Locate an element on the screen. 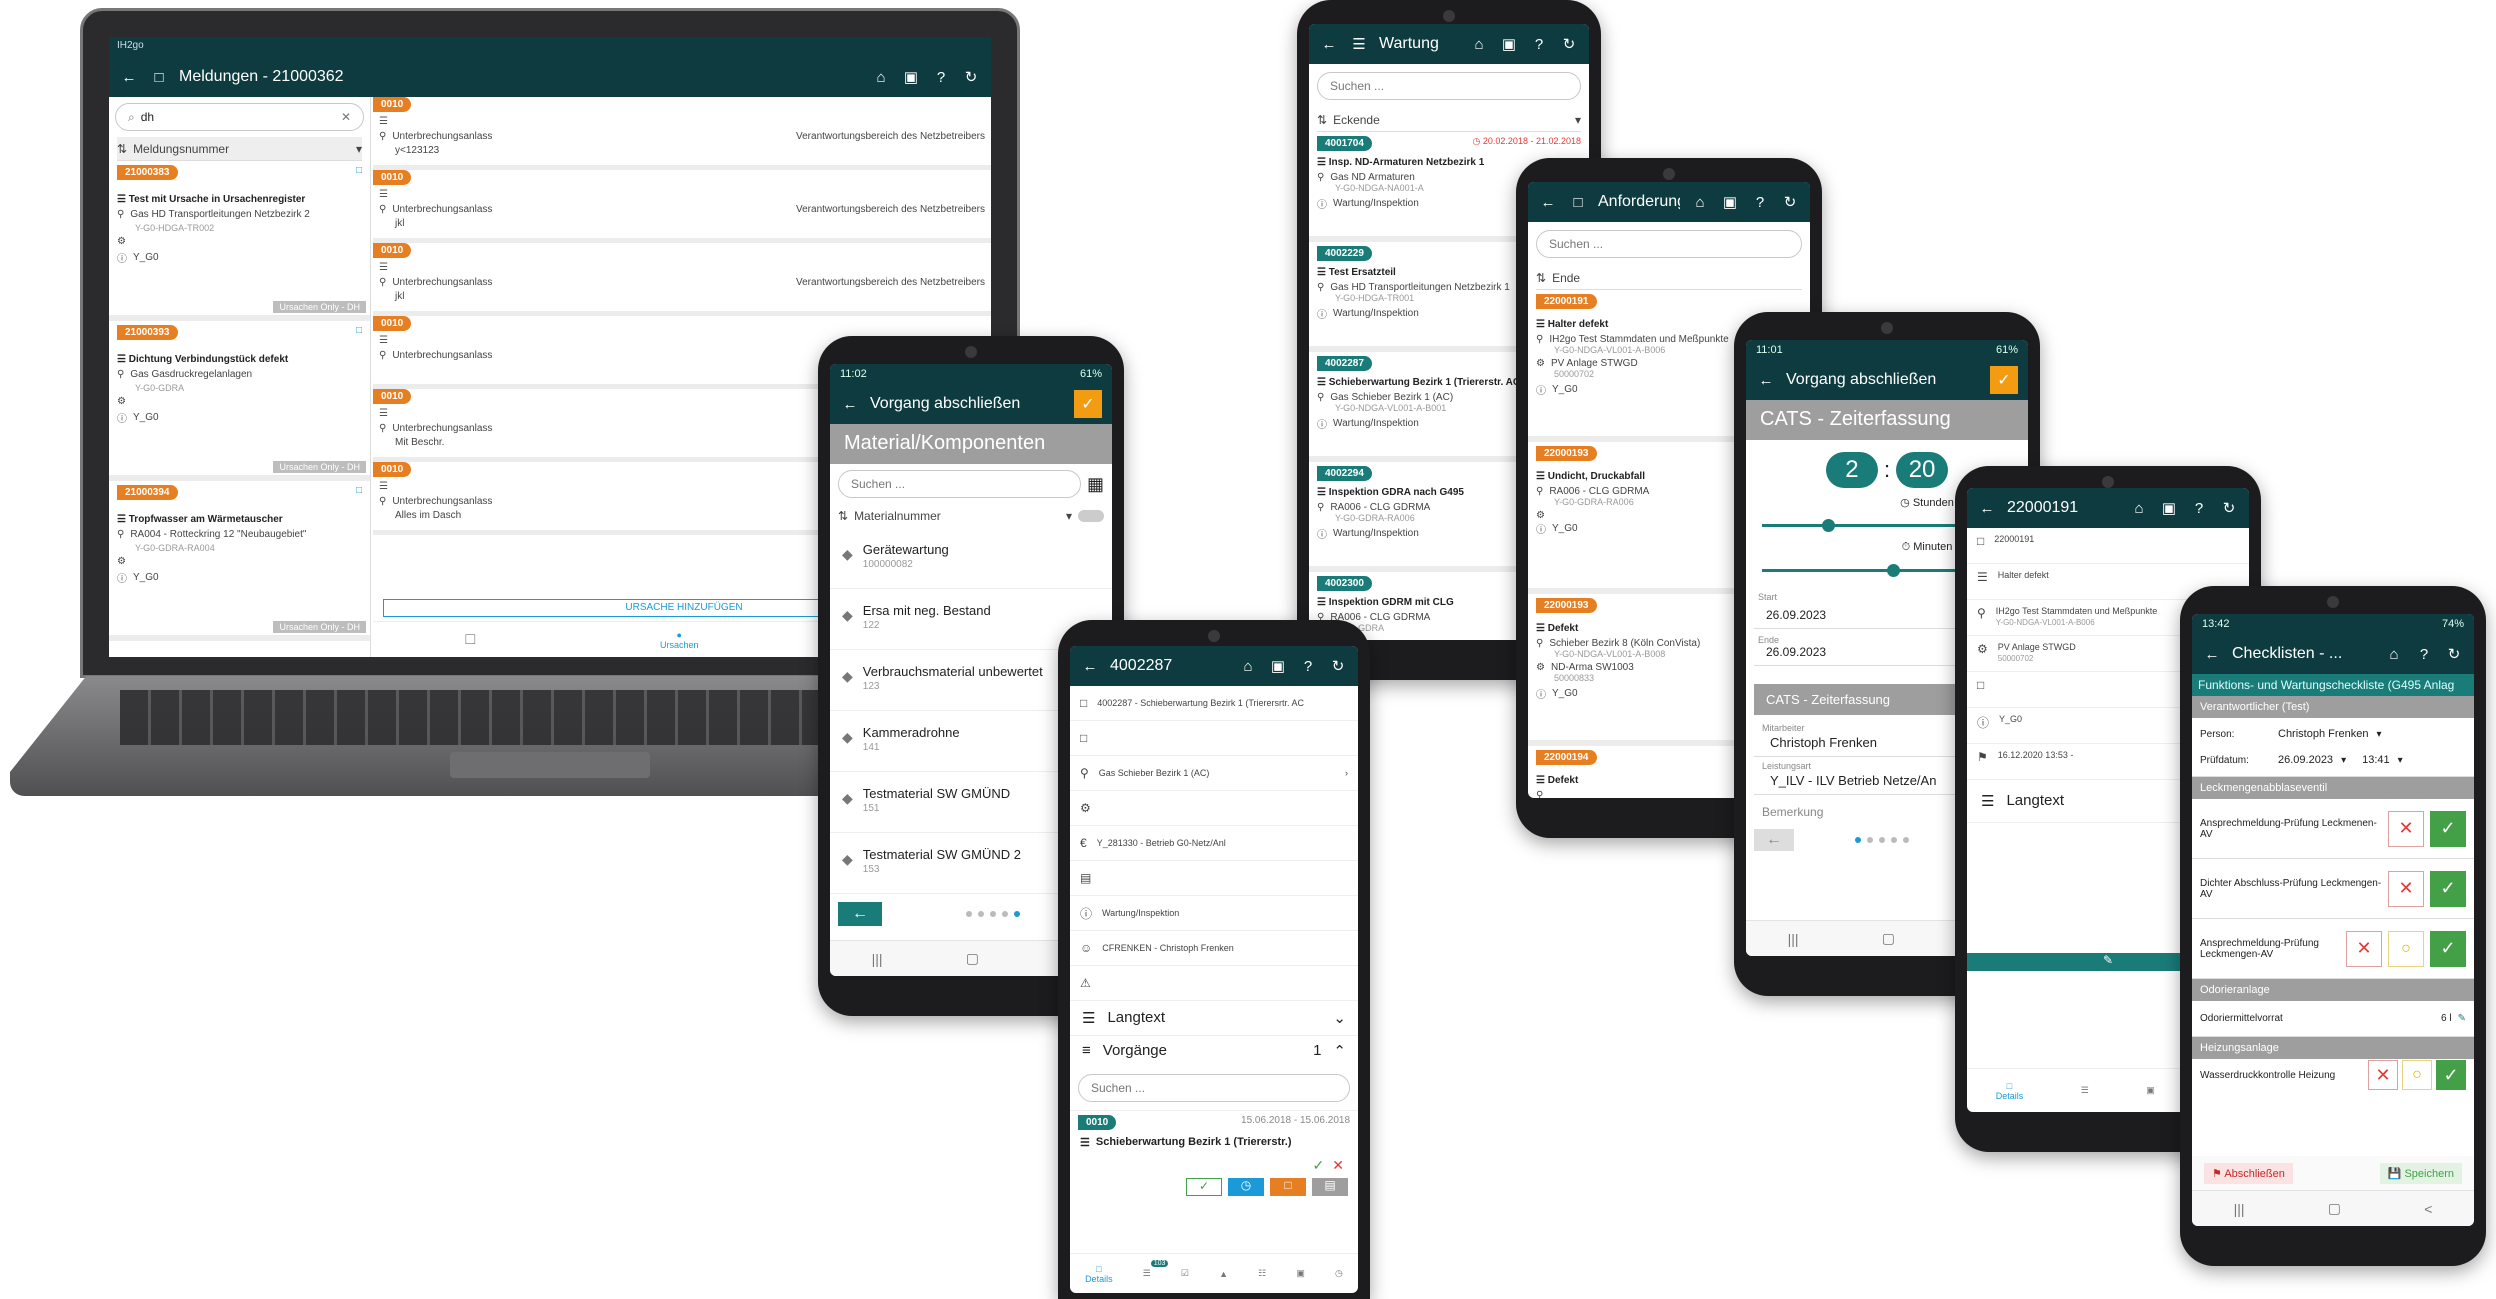 This screenshot has height=1299, width=2496. sort-select: ⇅ Eckende ▾ is located at coordinates (1449, 120).